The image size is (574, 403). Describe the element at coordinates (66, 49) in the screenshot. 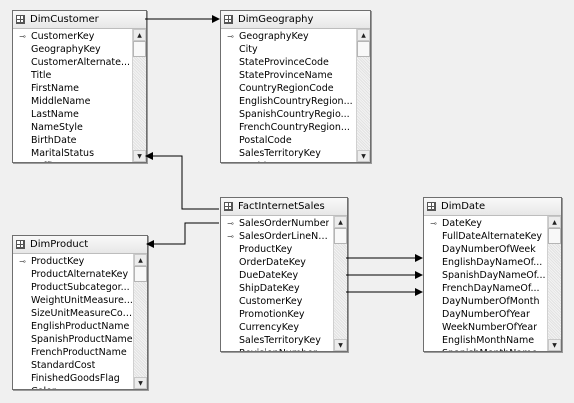

I see `column-name: GeographyKey` at that location.